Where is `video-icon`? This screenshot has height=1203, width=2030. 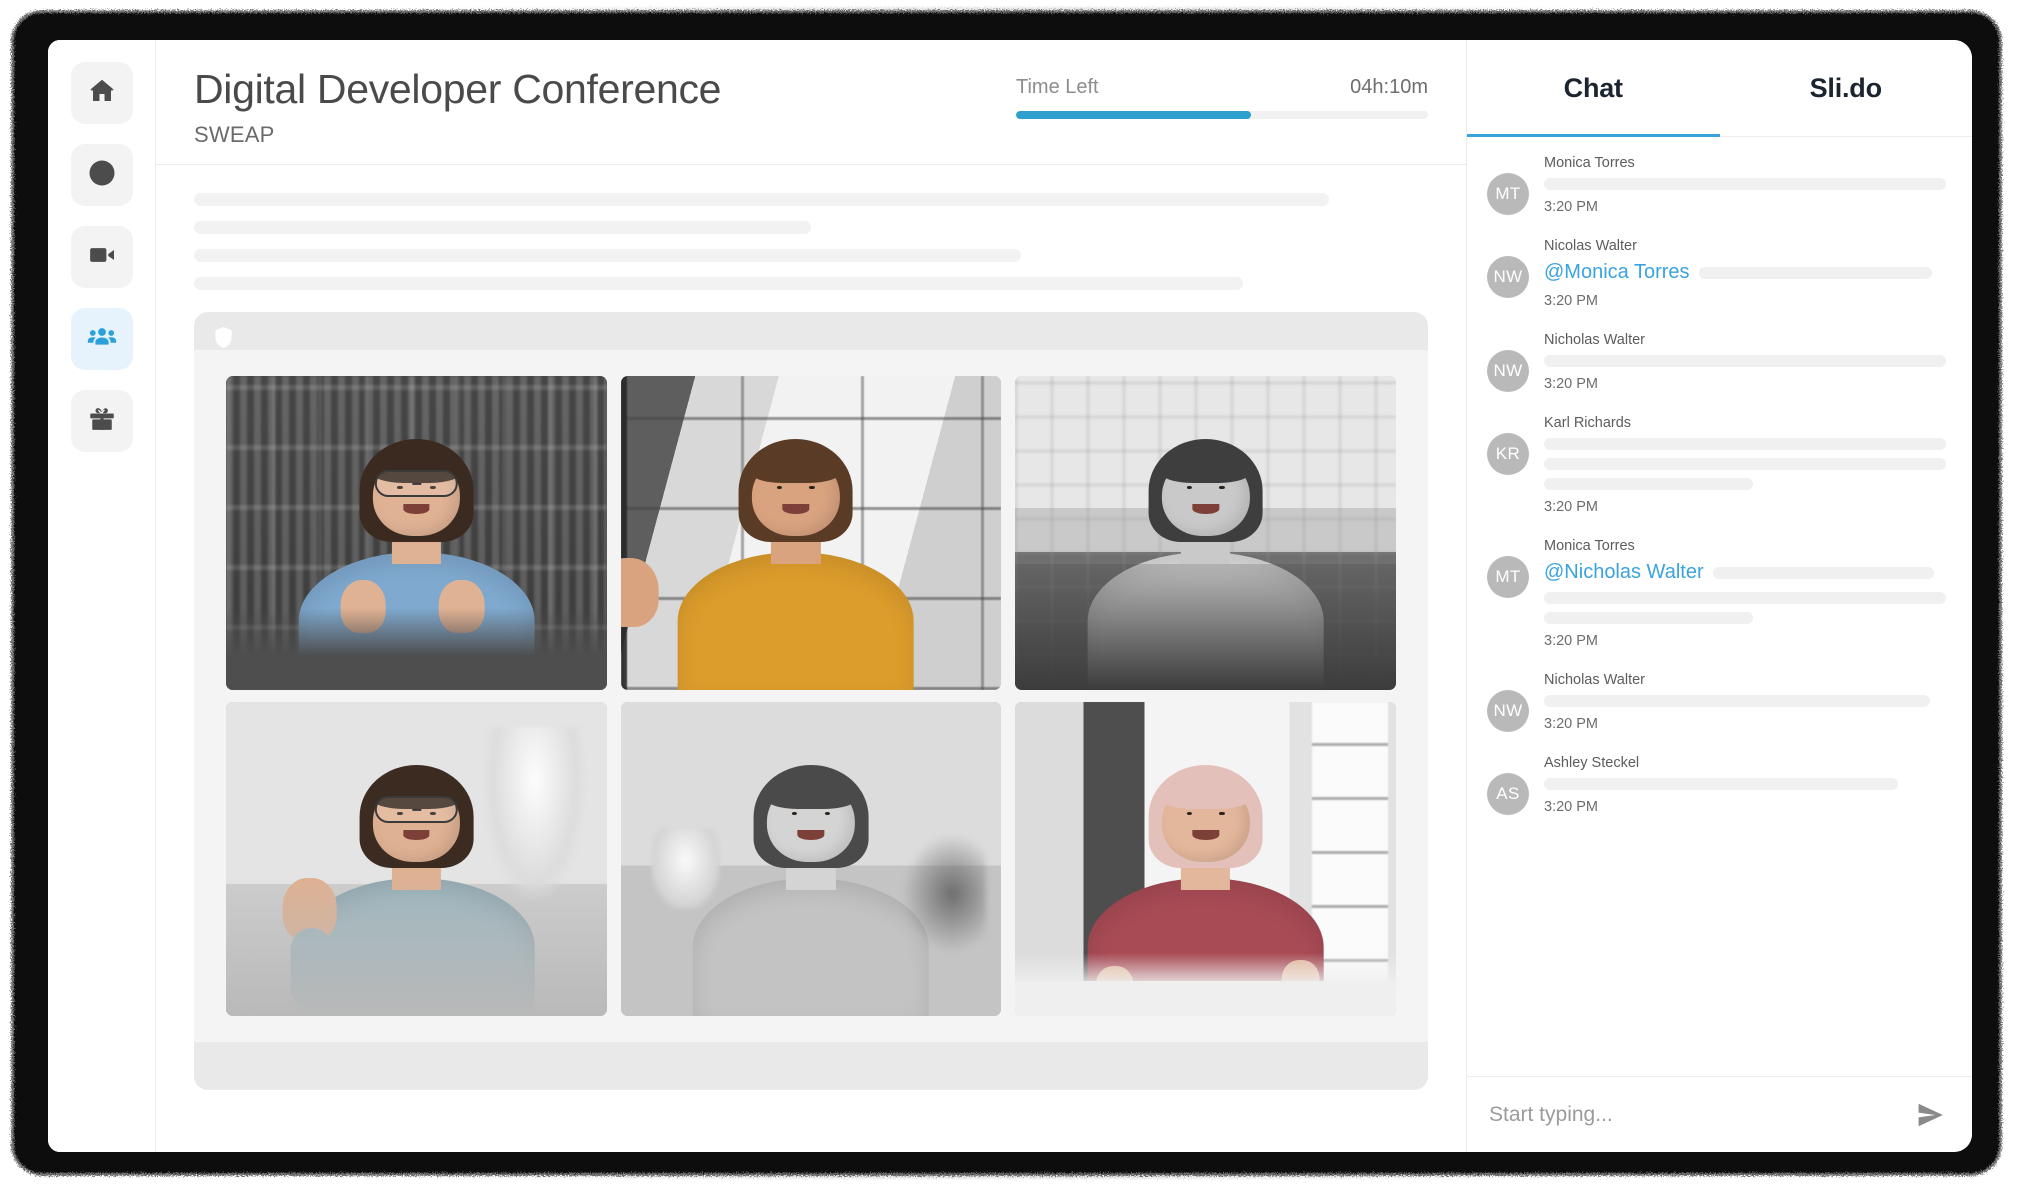
video-icon is located at coordinates (102, 257).